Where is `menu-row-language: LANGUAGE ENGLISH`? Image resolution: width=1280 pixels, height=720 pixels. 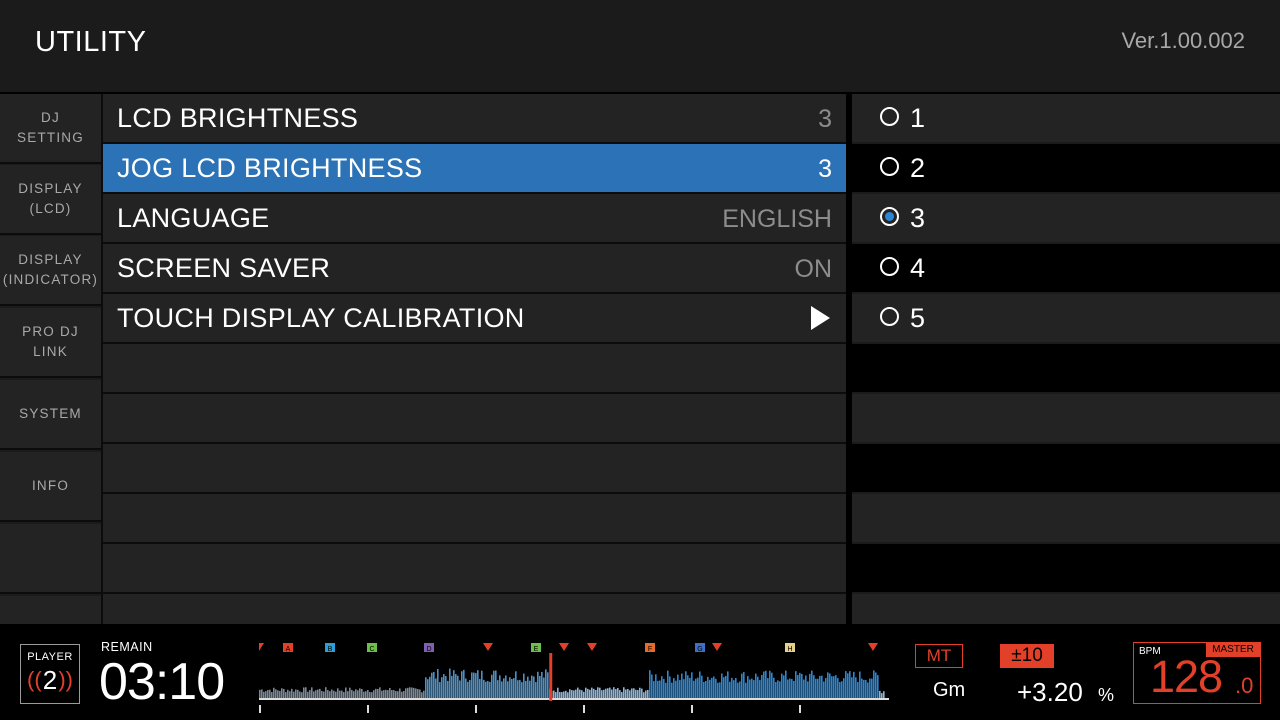 menu-row-language: LANGUAGE ENGLISH is located at coordinates (474, 219).